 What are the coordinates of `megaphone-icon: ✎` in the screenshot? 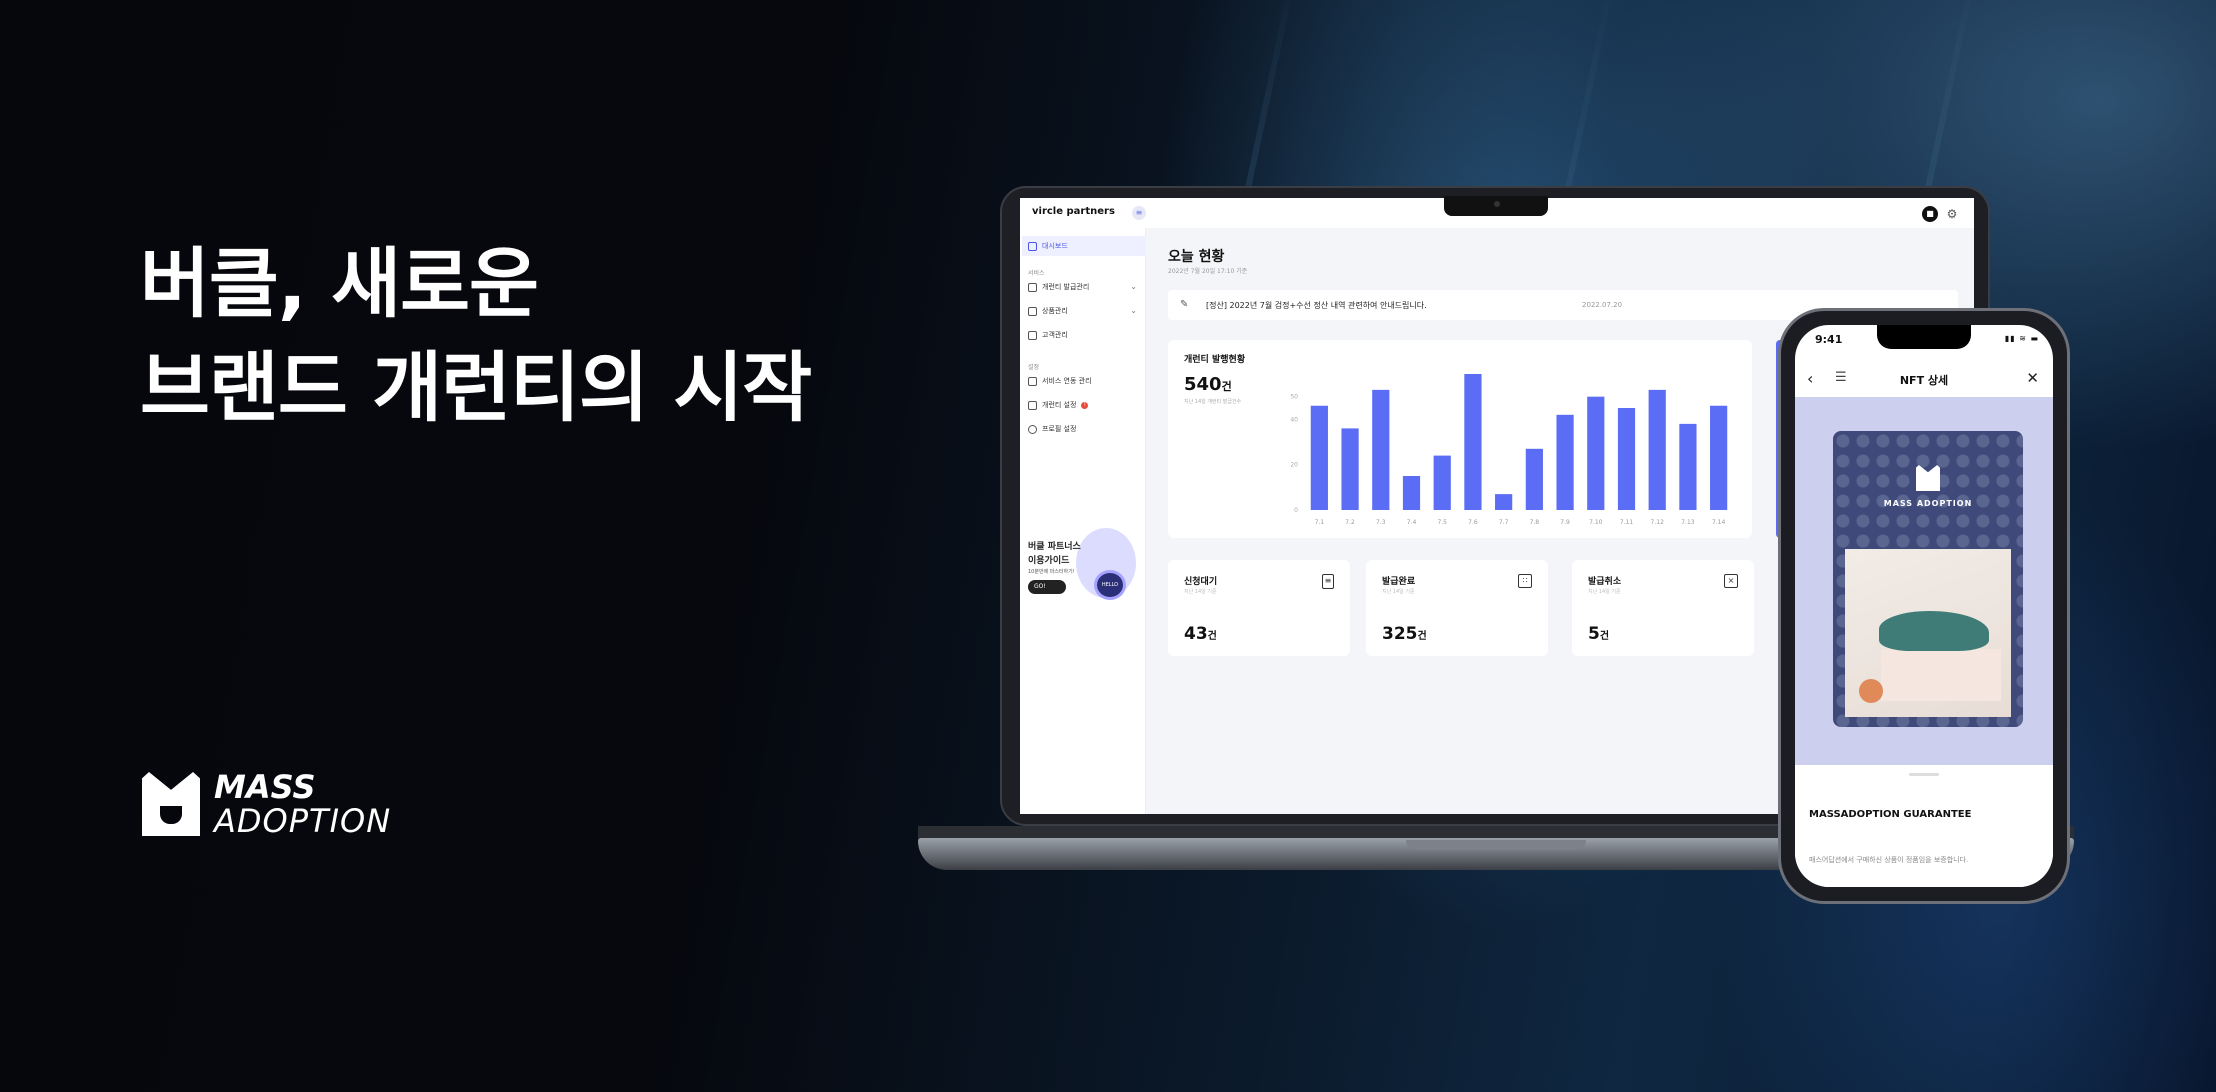 It's located at (1184, 304).